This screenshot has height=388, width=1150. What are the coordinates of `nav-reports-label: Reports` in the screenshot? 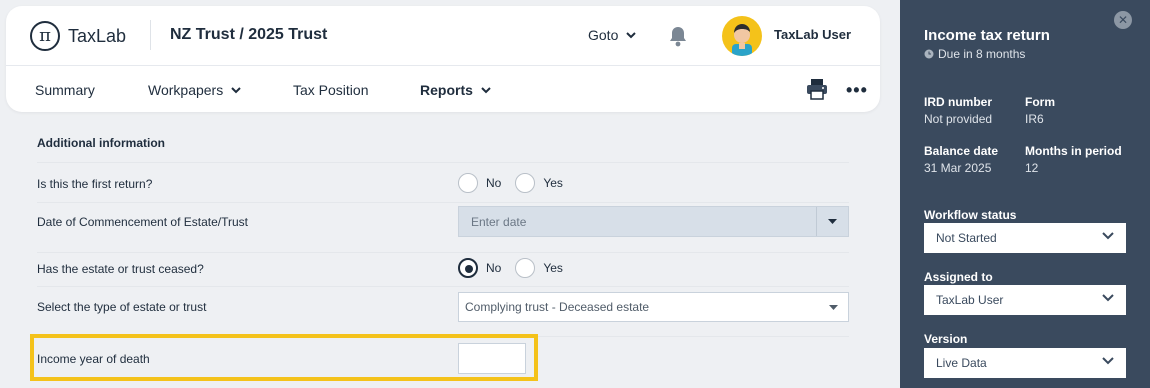 It's located at (446, 90).